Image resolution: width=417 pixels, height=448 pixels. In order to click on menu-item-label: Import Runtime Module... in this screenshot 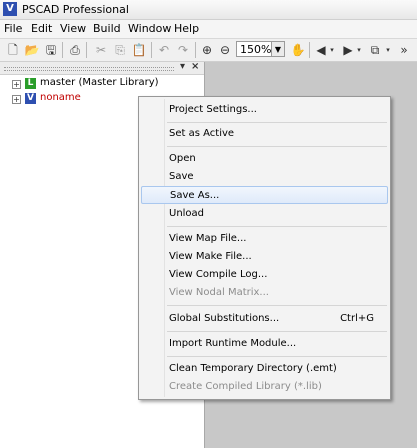, I will do `click(233, 343)`.